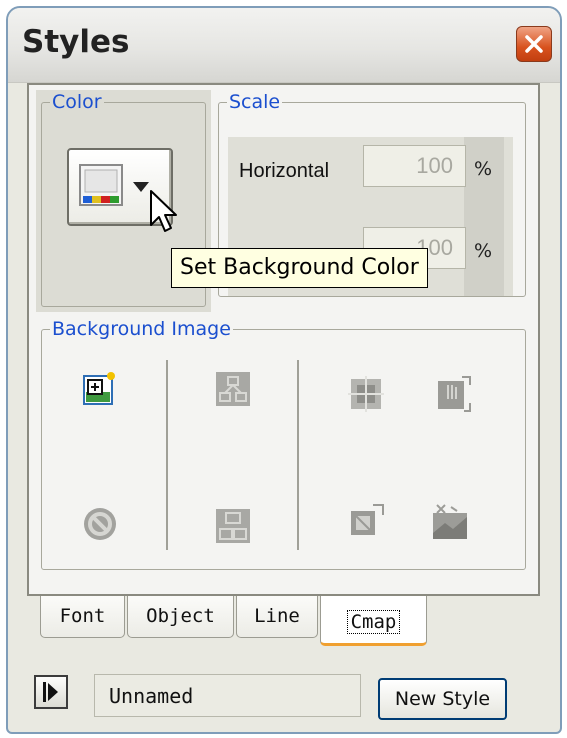 The height and width of the screenshot is (738, 567). What do you see at coordinates (453, 394) in the screenshot?
I see `stretch-image-icon` at bounding box center [453, 394].